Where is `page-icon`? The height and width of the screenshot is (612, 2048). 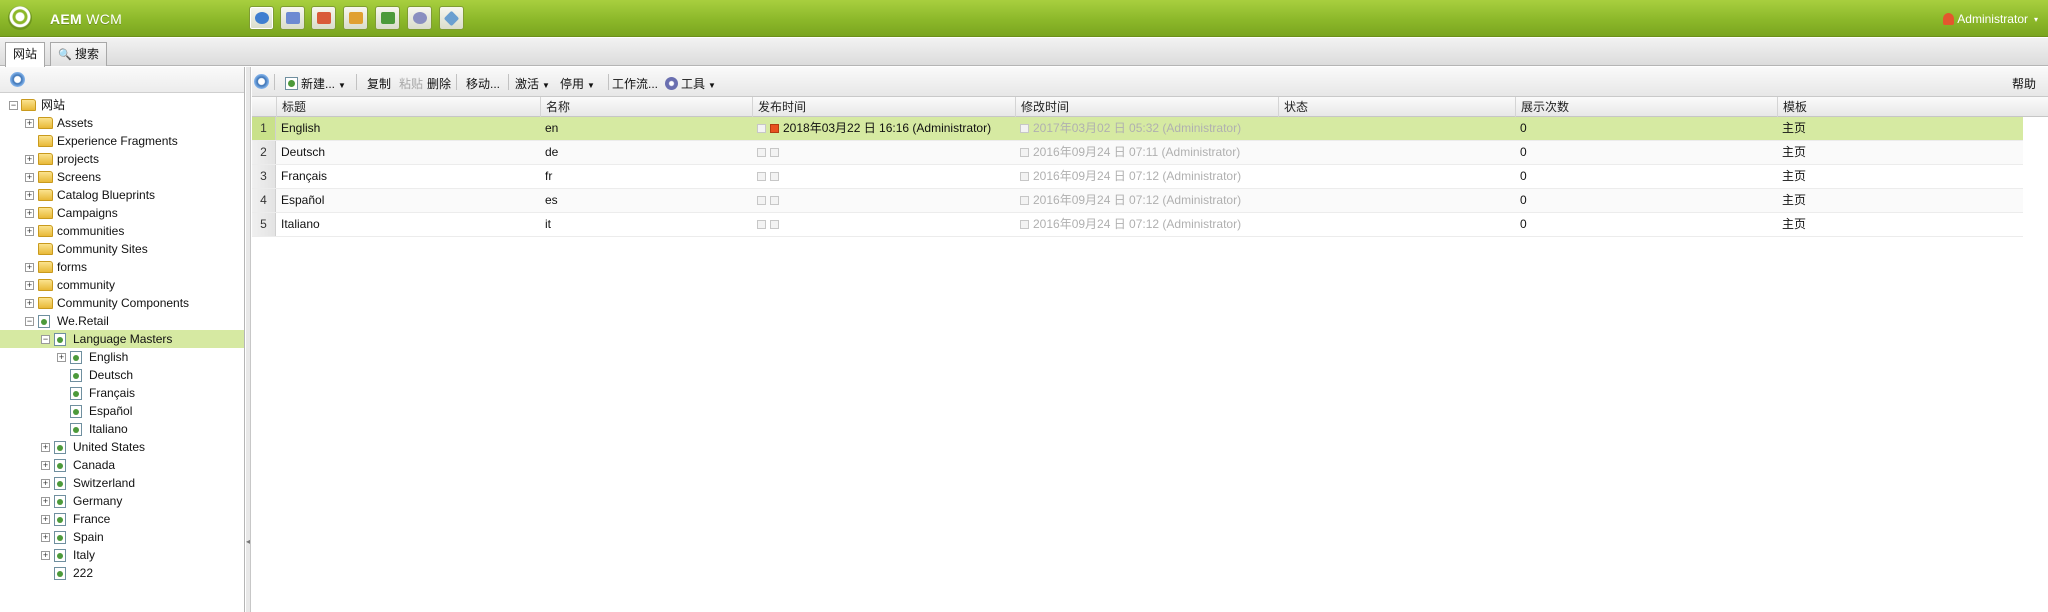 page-icon is located at coordinates (76, 393).